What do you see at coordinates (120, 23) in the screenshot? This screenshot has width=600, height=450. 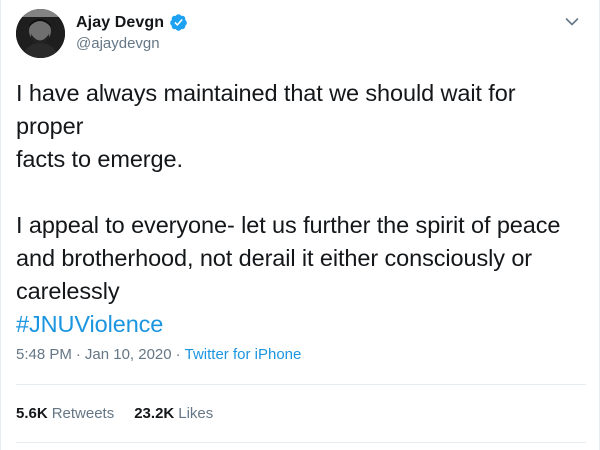 I see `author-display-name: Ajay Devgn` at bounding box center [120, 23].